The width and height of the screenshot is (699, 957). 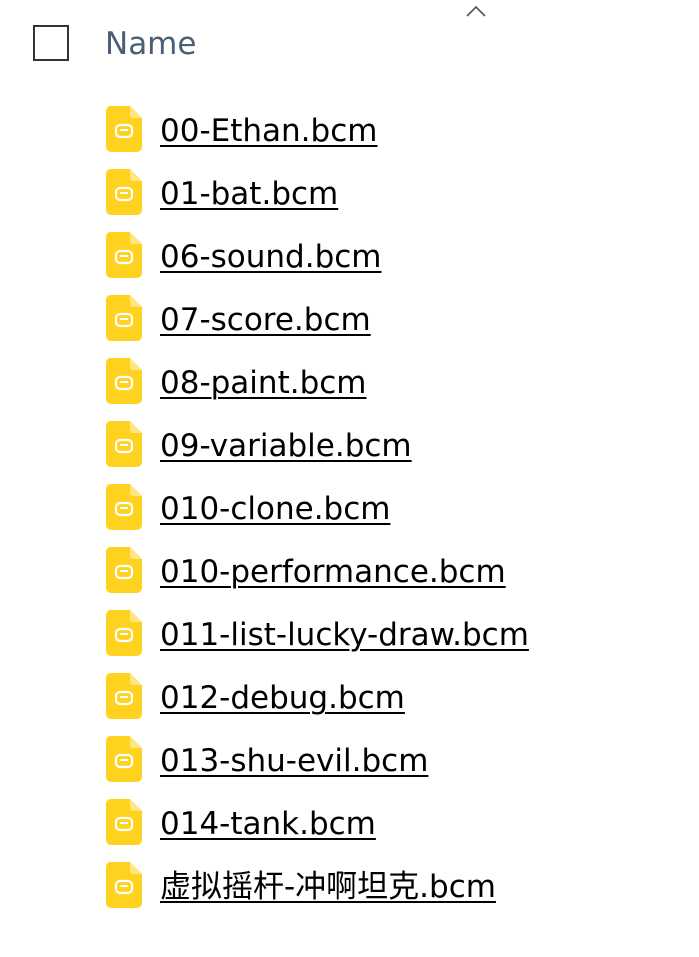 I want to click on file-row: 010-performance.bcm, so click(x=349, y=575).